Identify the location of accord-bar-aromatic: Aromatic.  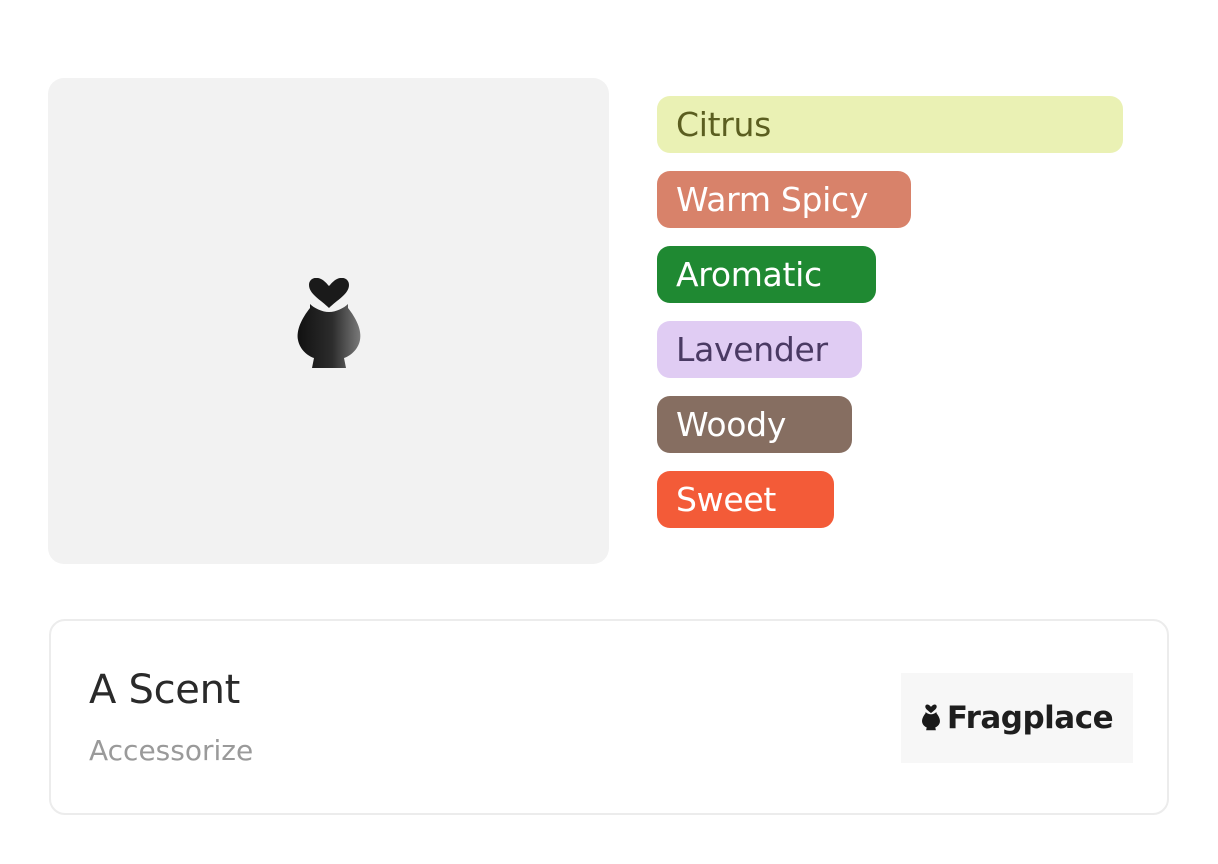
(766, 274).